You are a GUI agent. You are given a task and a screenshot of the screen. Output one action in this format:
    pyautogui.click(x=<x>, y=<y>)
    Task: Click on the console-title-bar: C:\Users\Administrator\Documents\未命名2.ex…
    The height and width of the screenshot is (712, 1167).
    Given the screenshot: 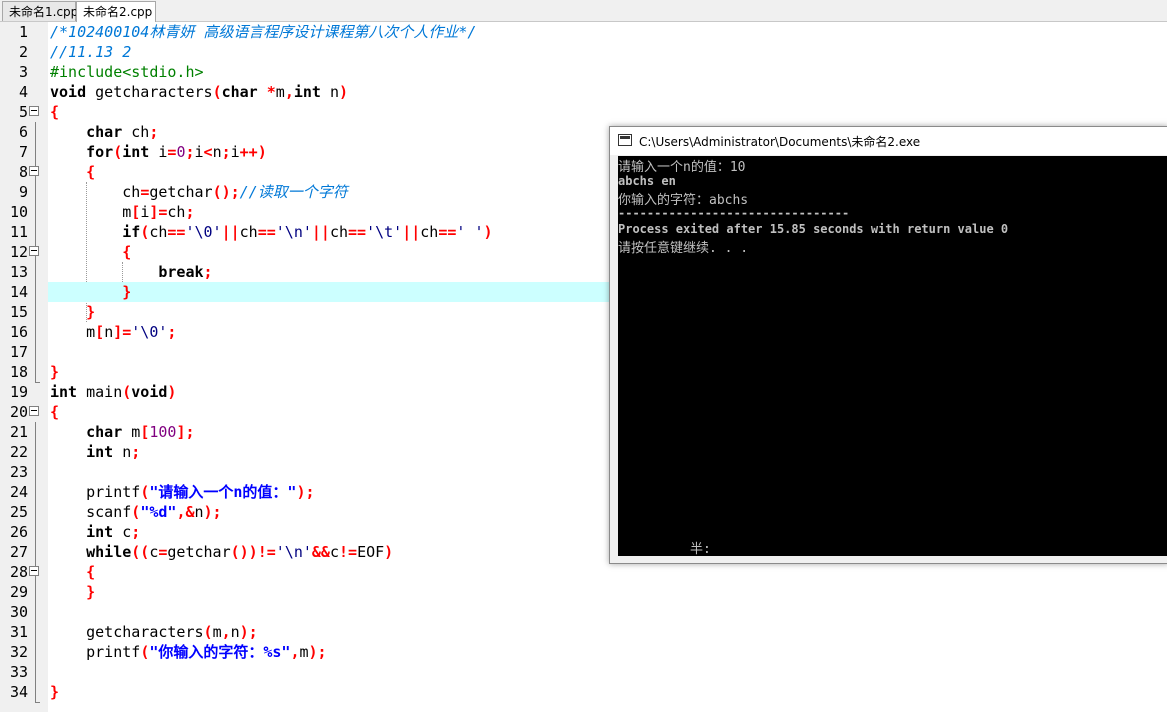 What is the action you would take?
    pyautogui.click(x=888, y=141)
    